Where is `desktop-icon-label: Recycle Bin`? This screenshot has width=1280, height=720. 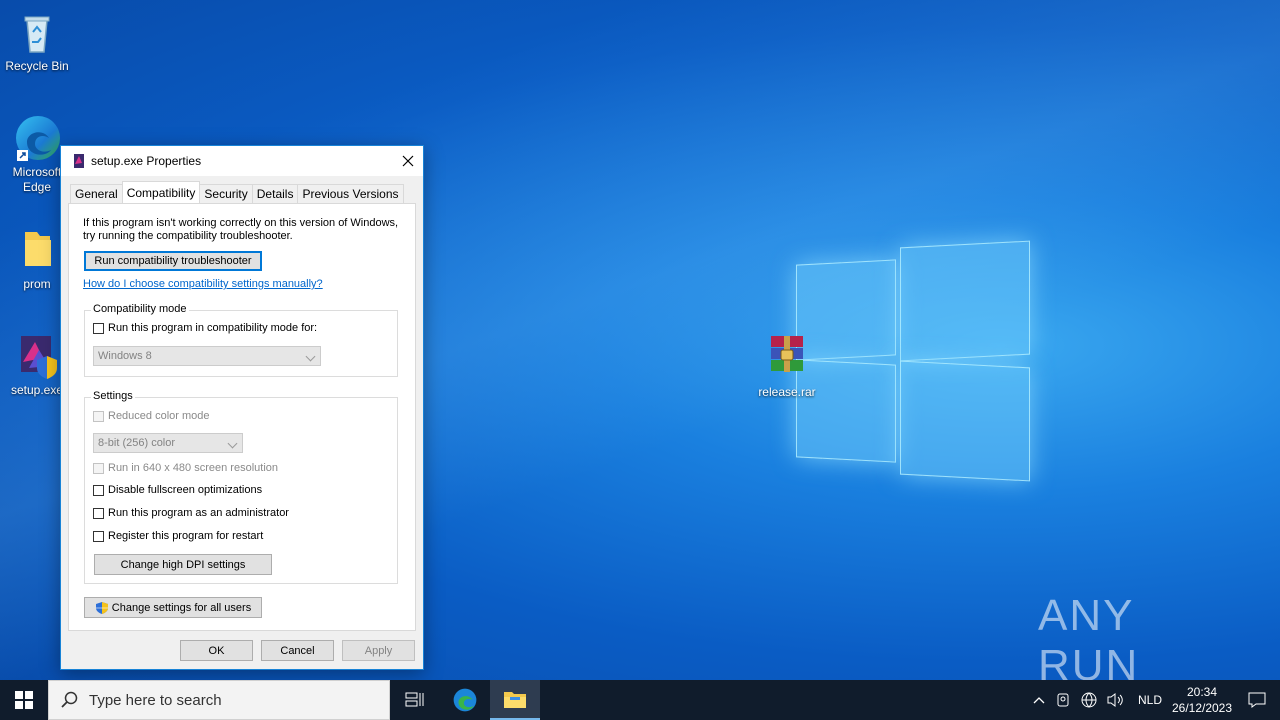
desktop-icon-label: Recycle Bin is located at coordinates (37, 66).